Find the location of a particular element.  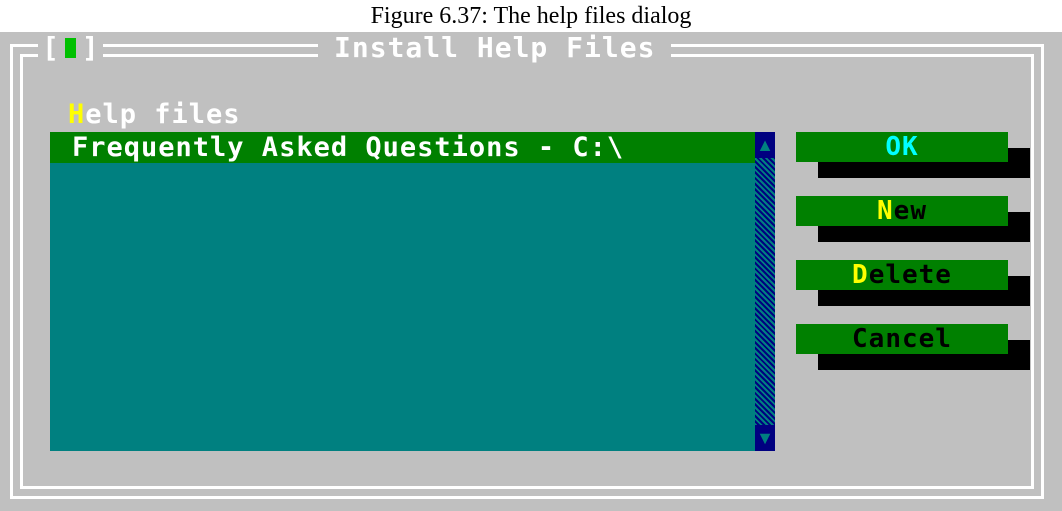

delete-button-label: elete is located at coordinates (910, 275).